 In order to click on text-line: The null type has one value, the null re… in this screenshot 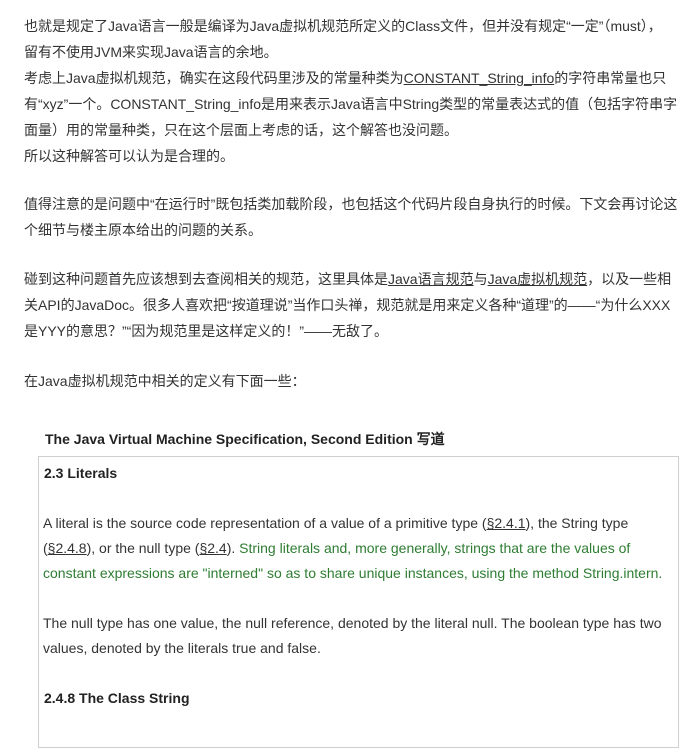, I will do `click(352, 623)`.